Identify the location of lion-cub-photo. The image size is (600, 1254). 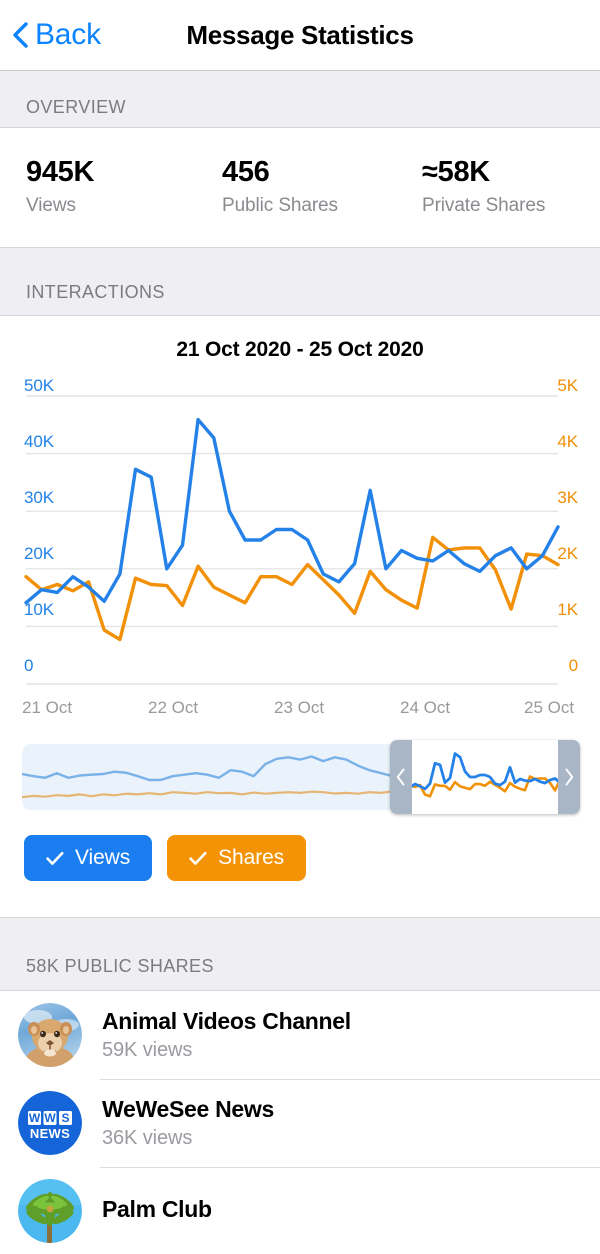
(50, 1035).